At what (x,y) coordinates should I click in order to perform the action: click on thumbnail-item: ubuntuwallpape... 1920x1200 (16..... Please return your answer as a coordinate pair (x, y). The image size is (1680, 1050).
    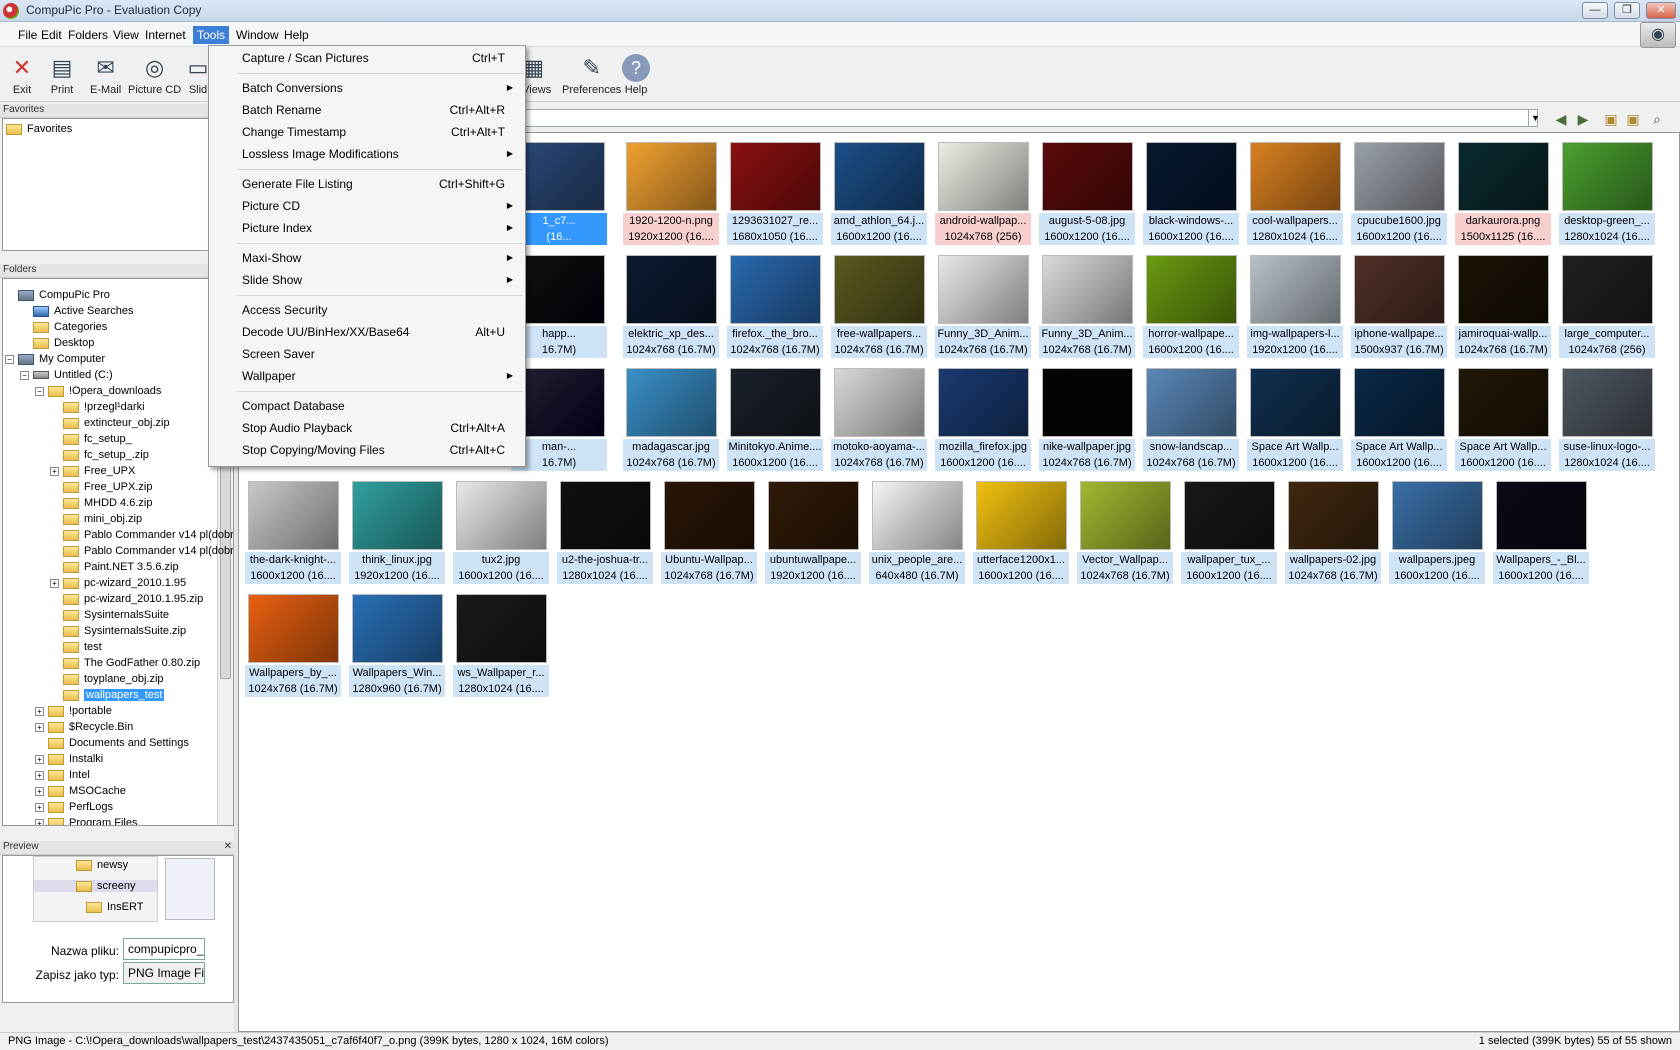
    Looking at the image, I should click on (813, 530).